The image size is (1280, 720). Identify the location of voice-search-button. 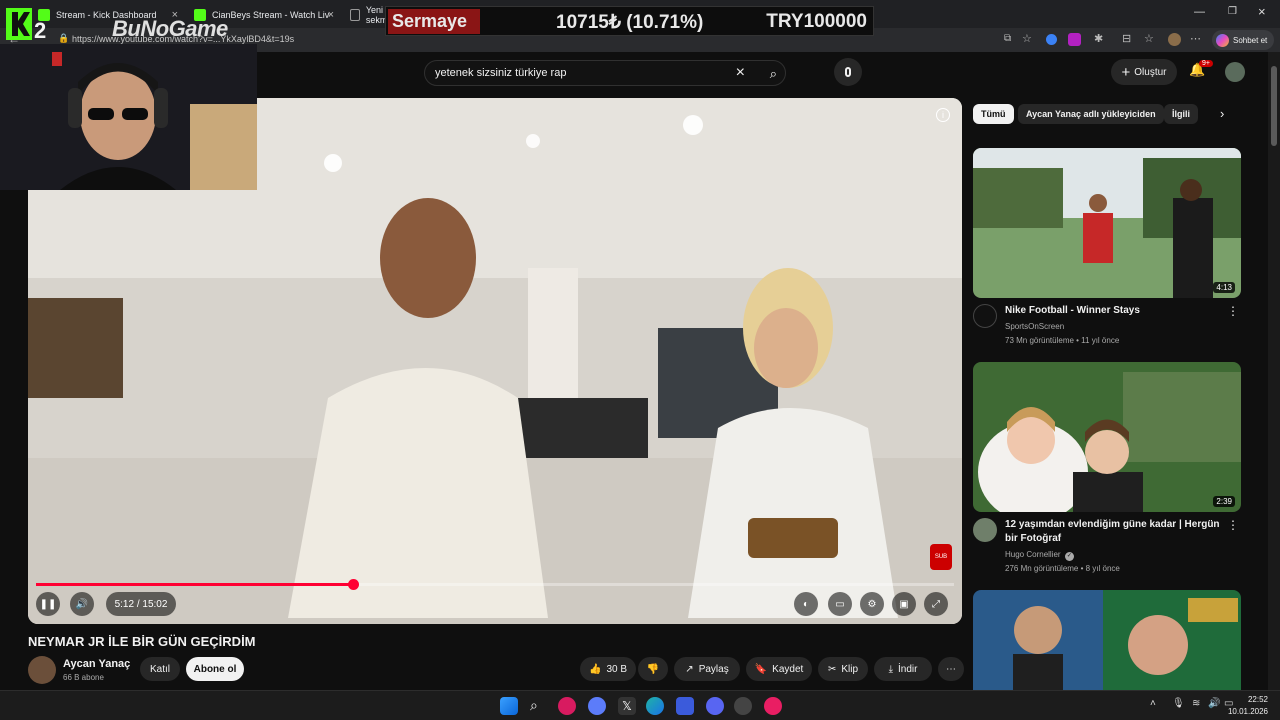
(848, 72).